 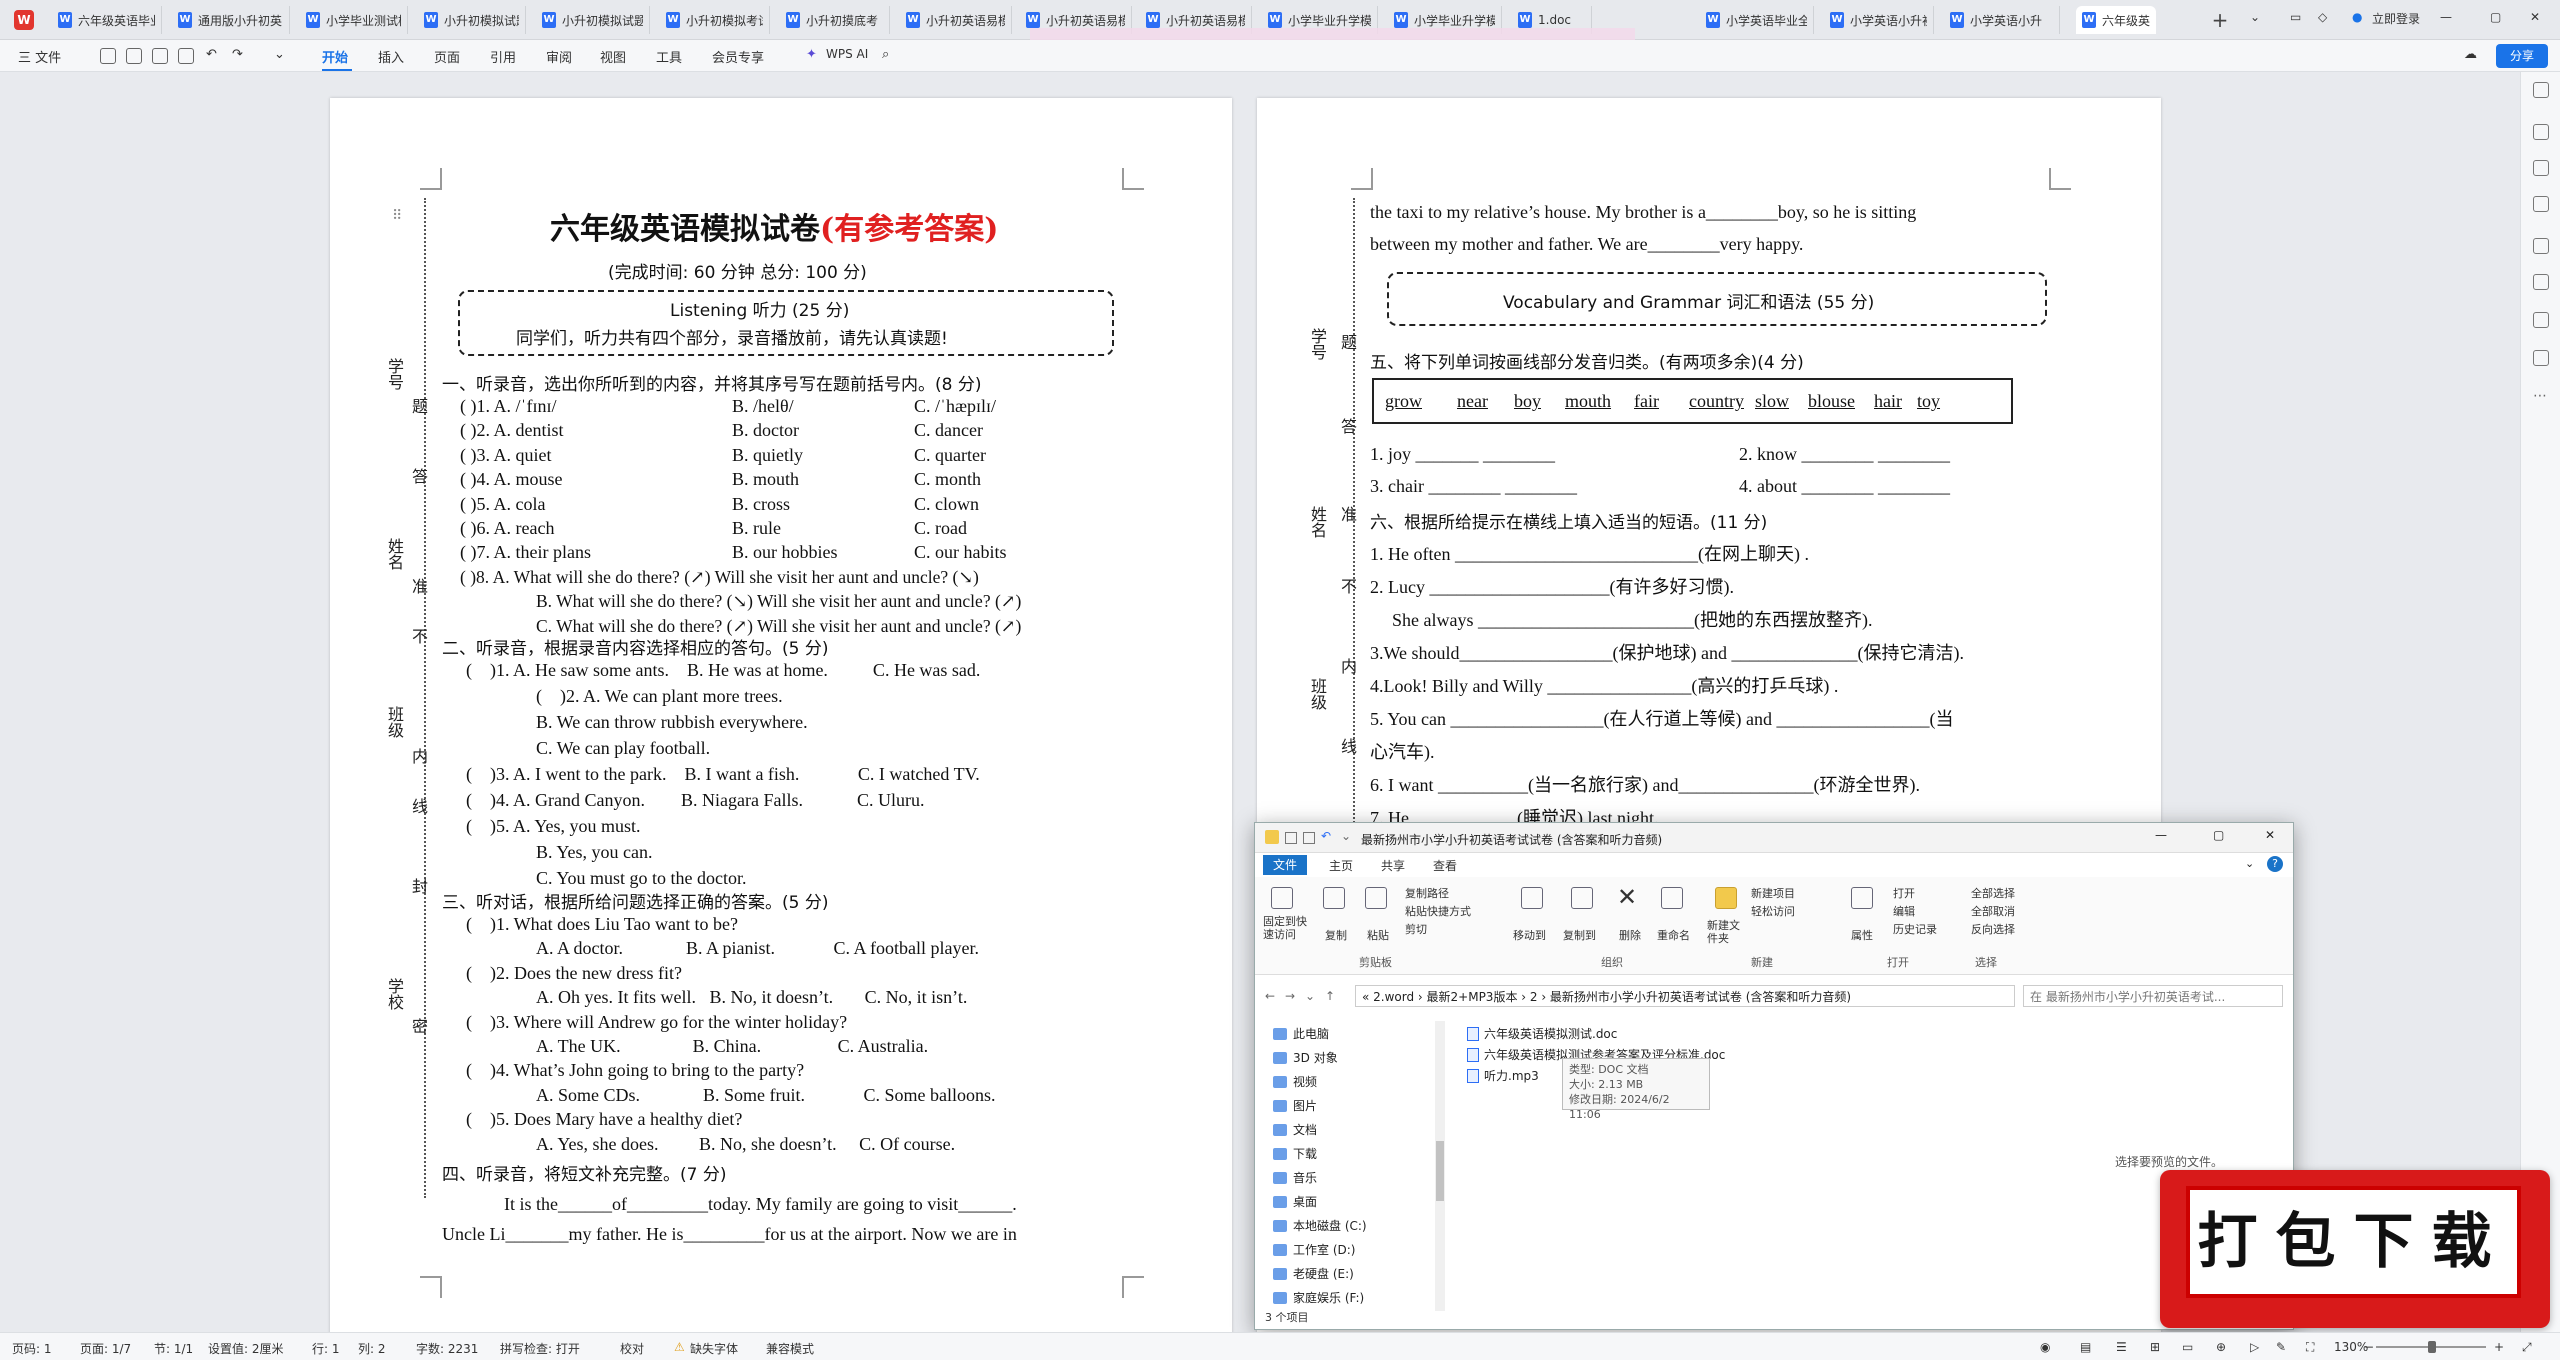 I want to click on move-to-button: 移动到, so click(x=1529, y=935).